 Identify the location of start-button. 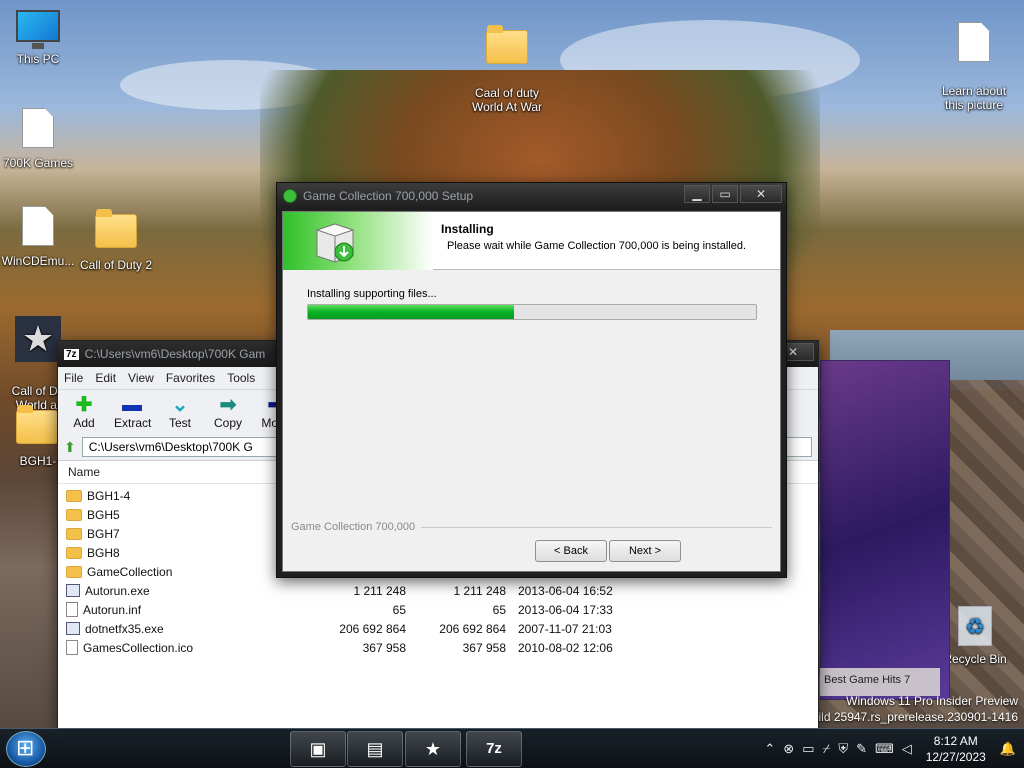
(26, 749).